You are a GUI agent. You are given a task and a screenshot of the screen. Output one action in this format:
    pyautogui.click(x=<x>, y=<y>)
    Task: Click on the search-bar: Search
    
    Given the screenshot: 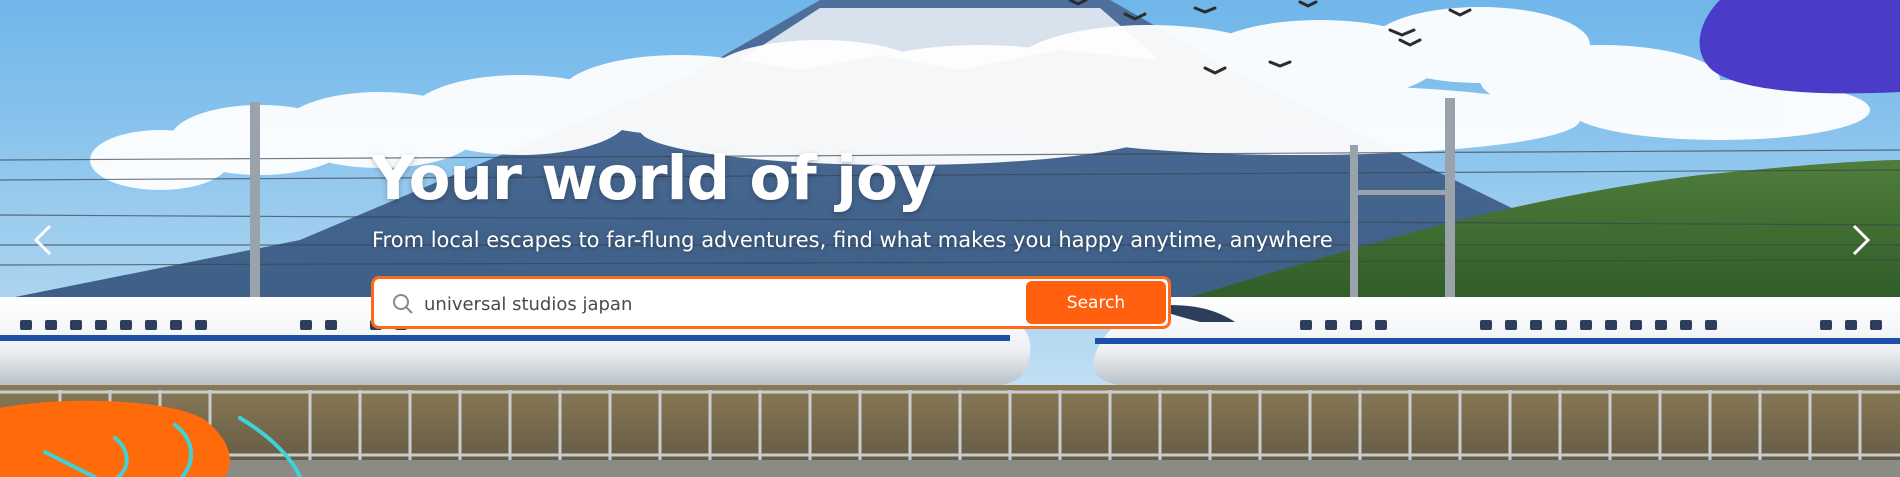 What is the action you would take?
    pyautogui.click(x=771, y=302)
    